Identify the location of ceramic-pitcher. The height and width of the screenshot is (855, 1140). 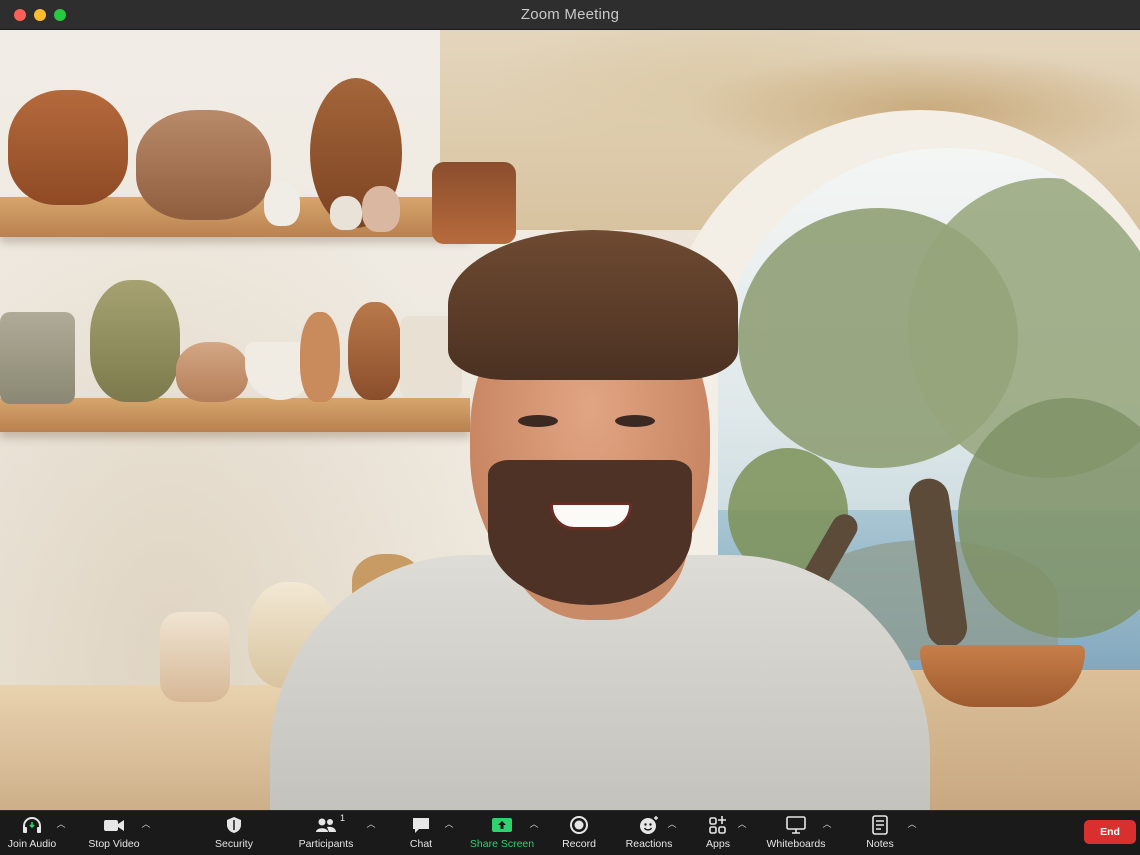
(135, 341).